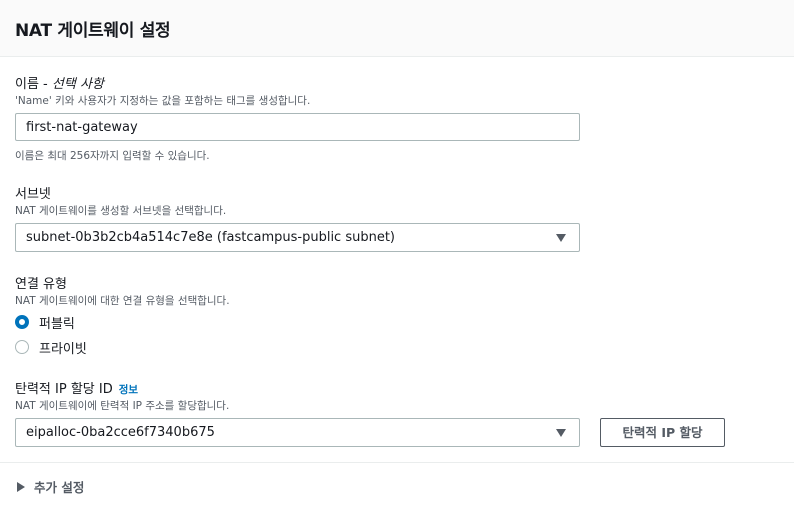 This screenshot has width=794, height=505. I want to click on name-label: 이름 - 선택 사항, so click(59, 82).